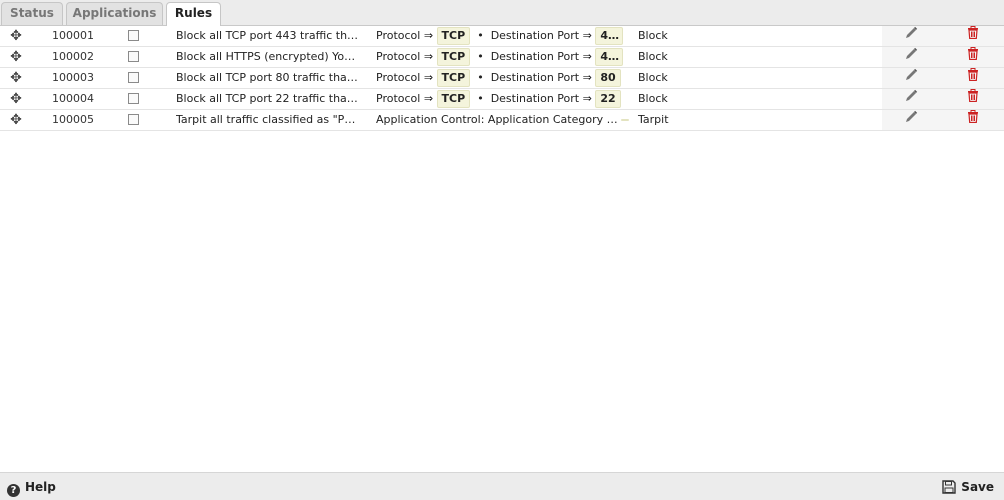 The image size is (1004, 500). Describe the element at coordinates (32, 13) in the screenshot. I see `tab-status: Status` at that location.